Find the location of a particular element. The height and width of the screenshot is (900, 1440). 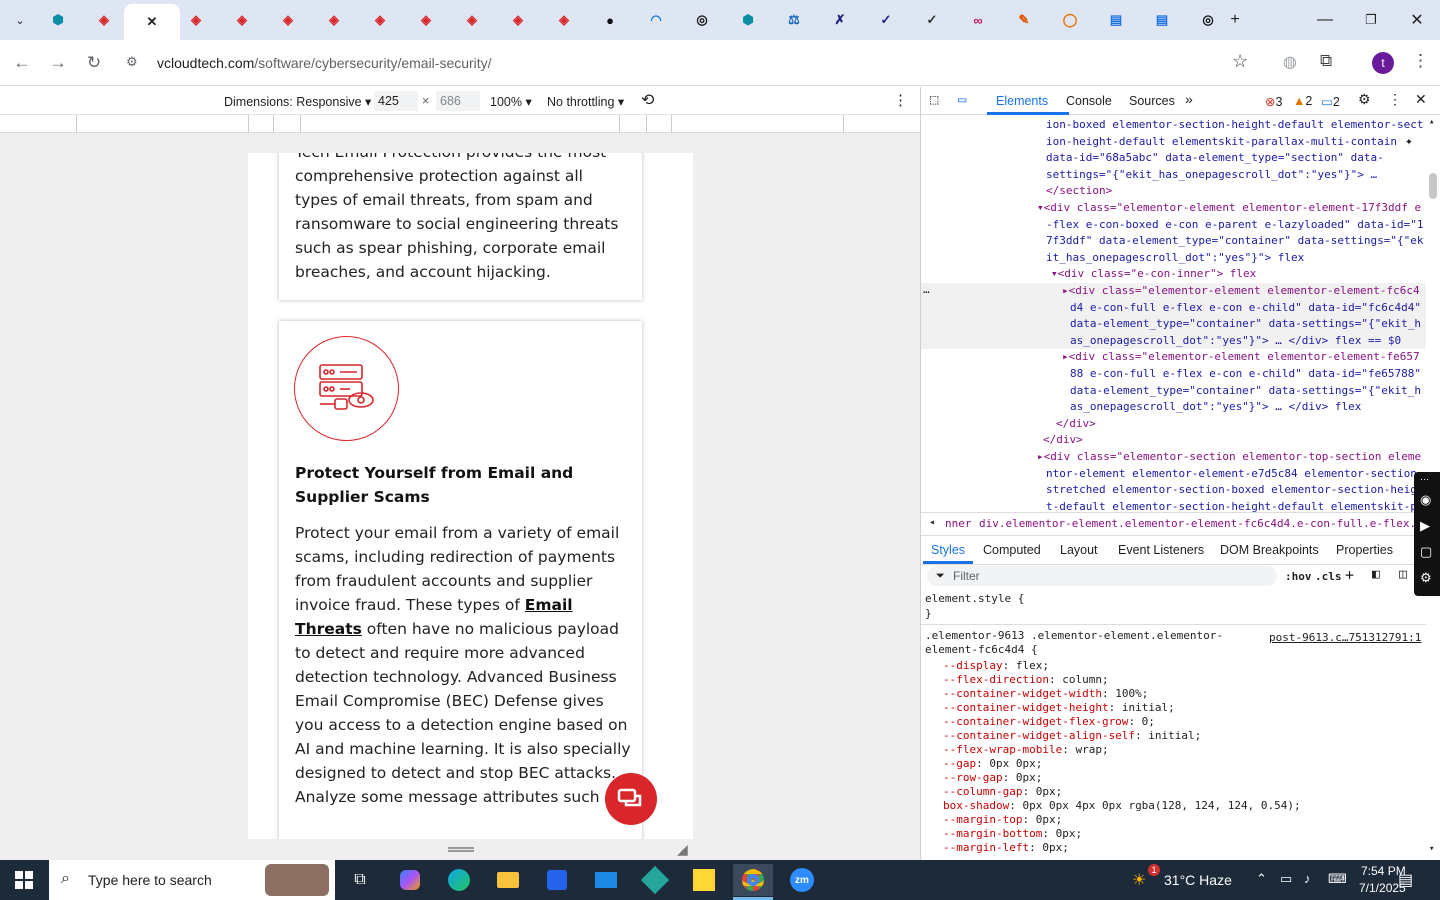

resize-corner-icon: ◢ is located at coordinates (682, 849).